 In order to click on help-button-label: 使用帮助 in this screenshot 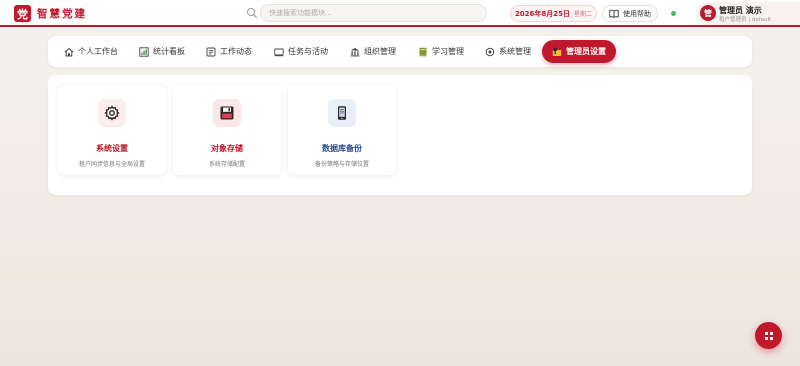, I will do `click(637, 13)`.